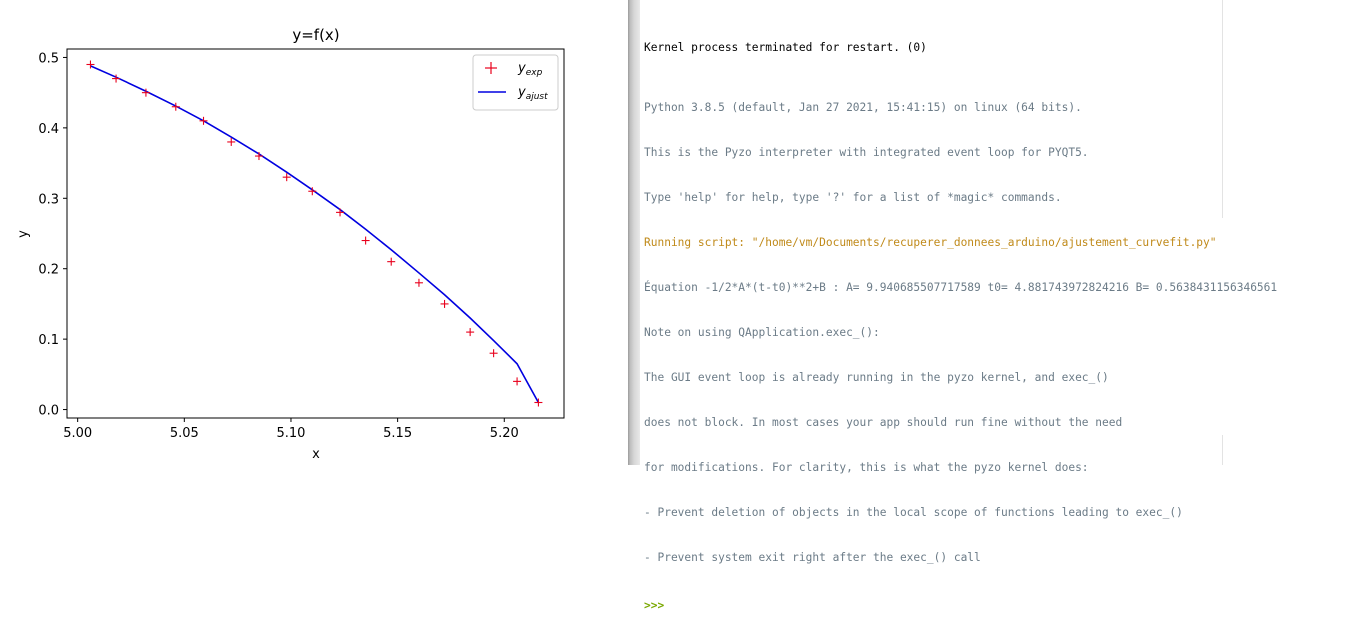 The image size is (1347, 643). I want to click on legend: yexp yajust, so click(515, 82).